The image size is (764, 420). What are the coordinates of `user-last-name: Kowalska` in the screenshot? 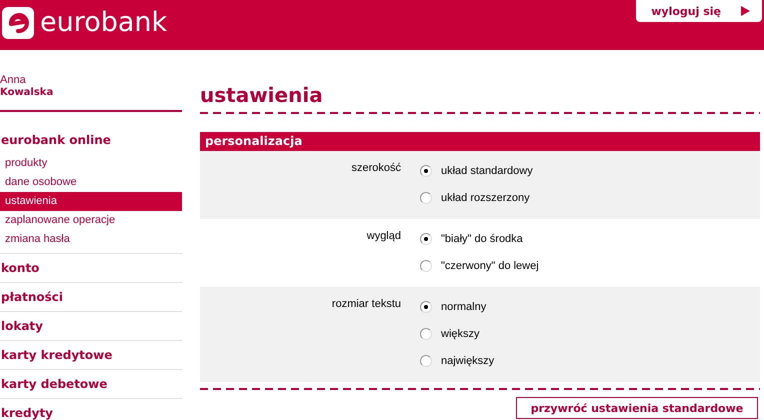 It's located at (27, 93).